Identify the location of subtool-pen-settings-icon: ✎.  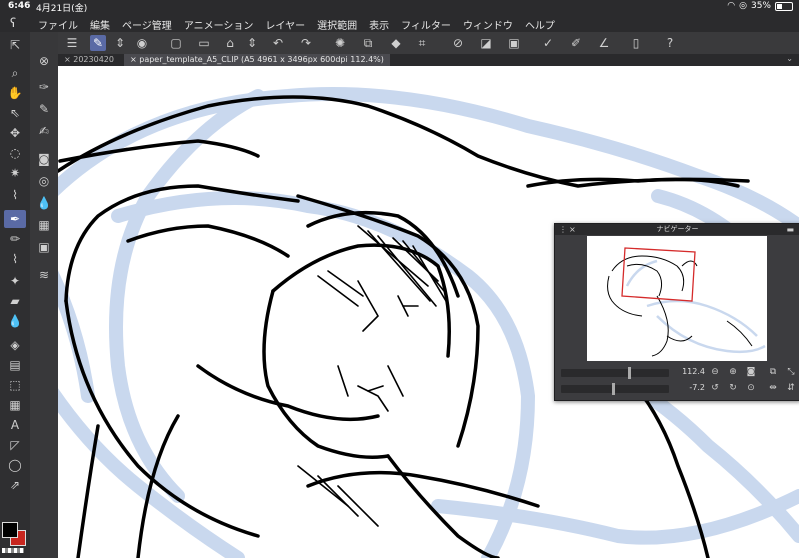
(44, 109).